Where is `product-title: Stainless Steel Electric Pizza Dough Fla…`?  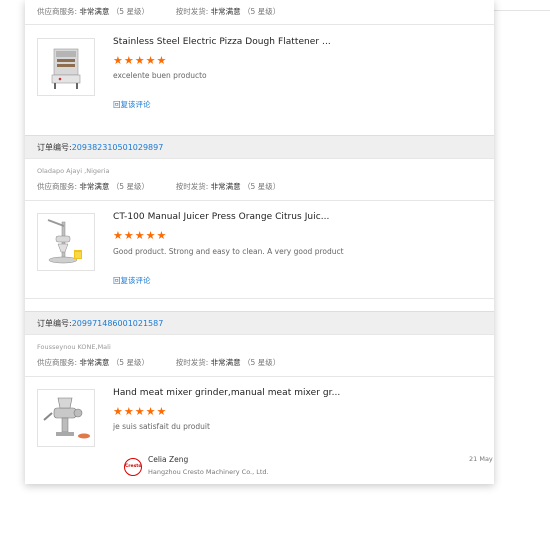
product-title: Stainless Steel Electric Pizza Dough Fla… is located at coordinates (222, 42).